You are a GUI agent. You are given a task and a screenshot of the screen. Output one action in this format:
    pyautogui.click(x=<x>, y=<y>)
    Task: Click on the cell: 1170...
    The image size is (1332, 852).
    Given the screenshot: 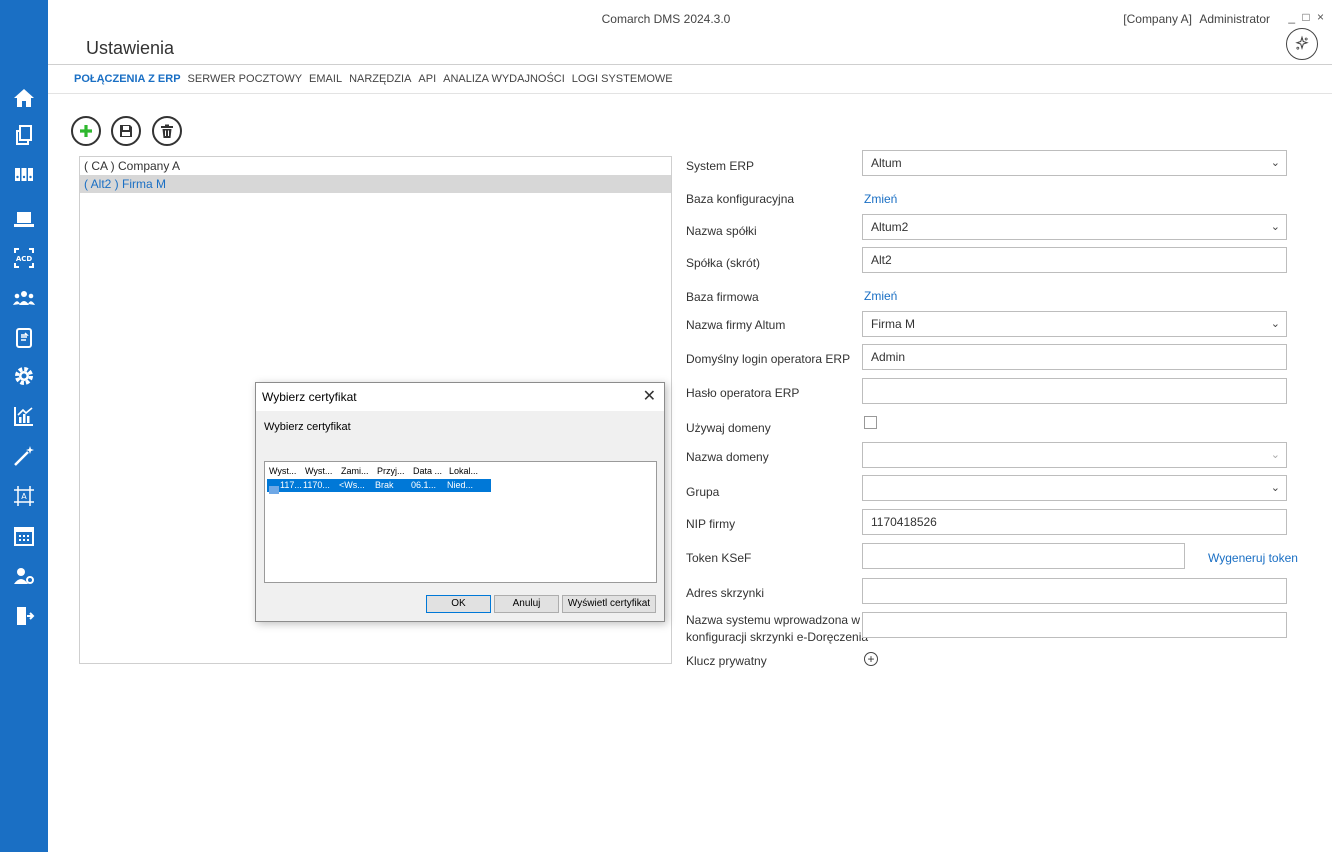 What is the action you would take?
    pyautogui.click(x=316, y=485)
    